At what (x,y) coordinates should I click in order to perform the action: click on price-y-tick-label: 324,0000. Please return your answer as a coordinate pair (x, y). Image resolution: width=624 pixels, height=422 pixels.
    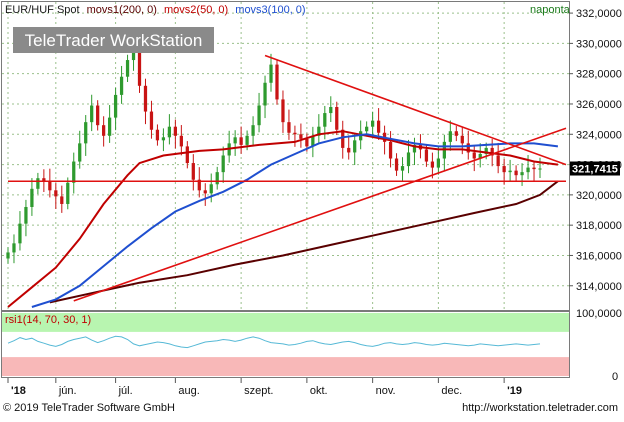
    Looking at the image, I should click on (599, 135).